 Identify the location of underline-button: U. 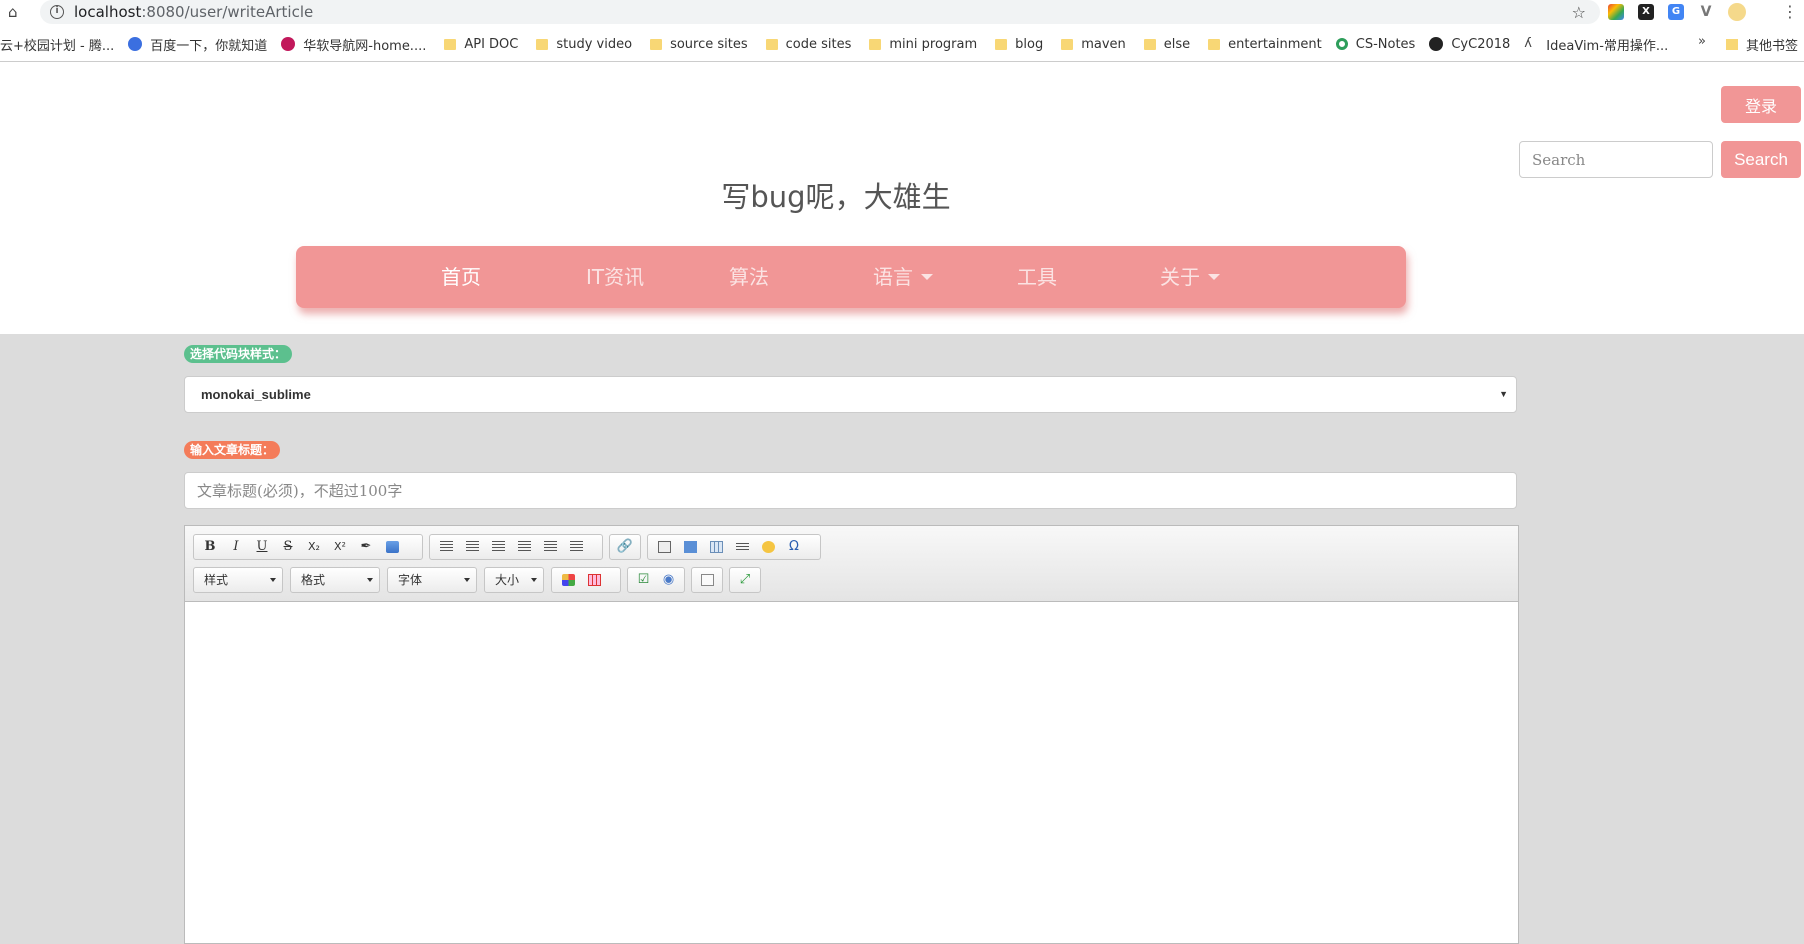
(262, 547).